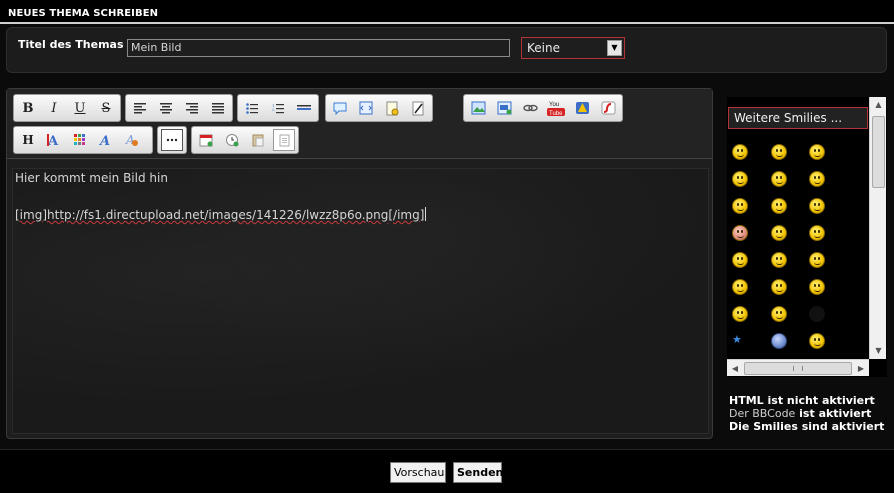 The width and height of the screenshot is (894, 493). I want to click on paste-icon, so click(258, 140).